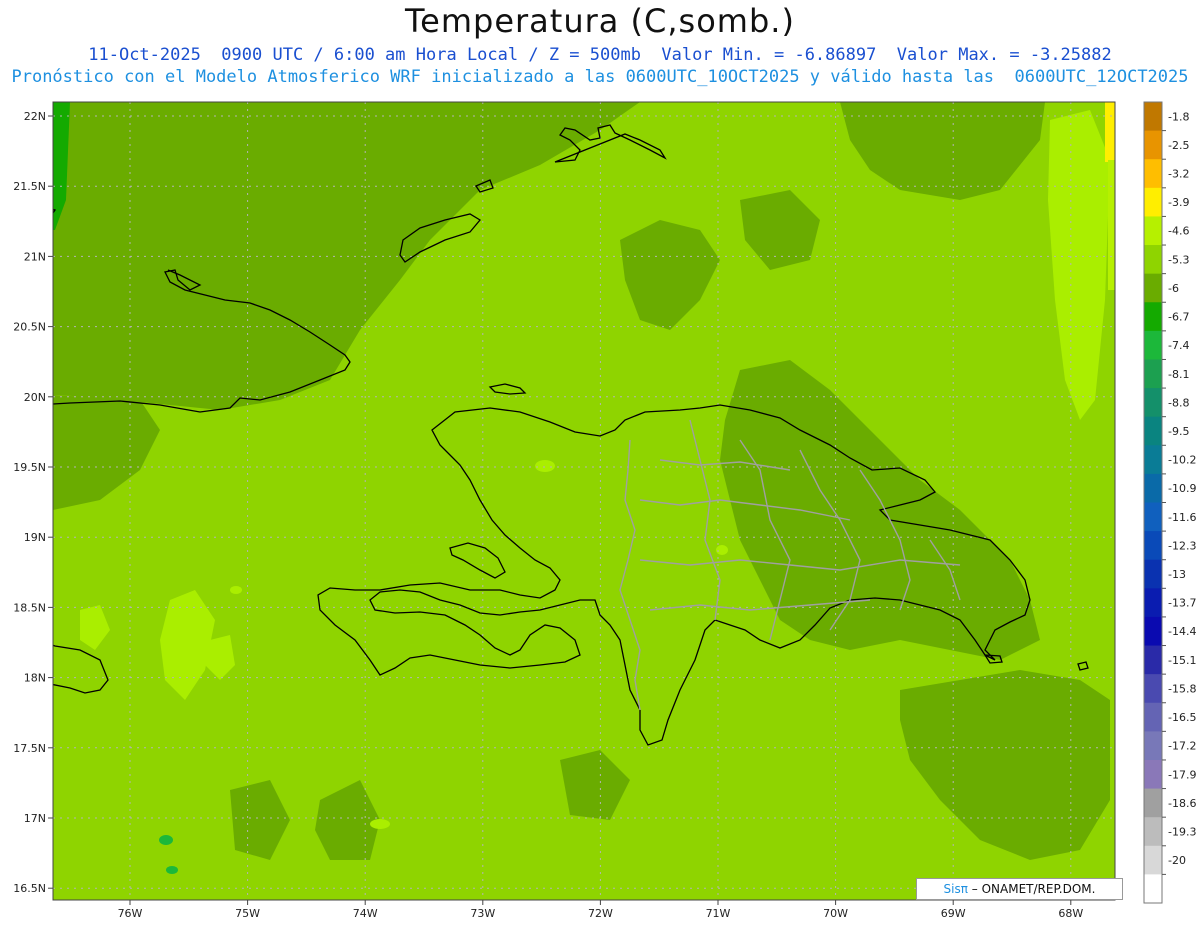  I want to click on warm-region-top-right, so click(1110, 132).